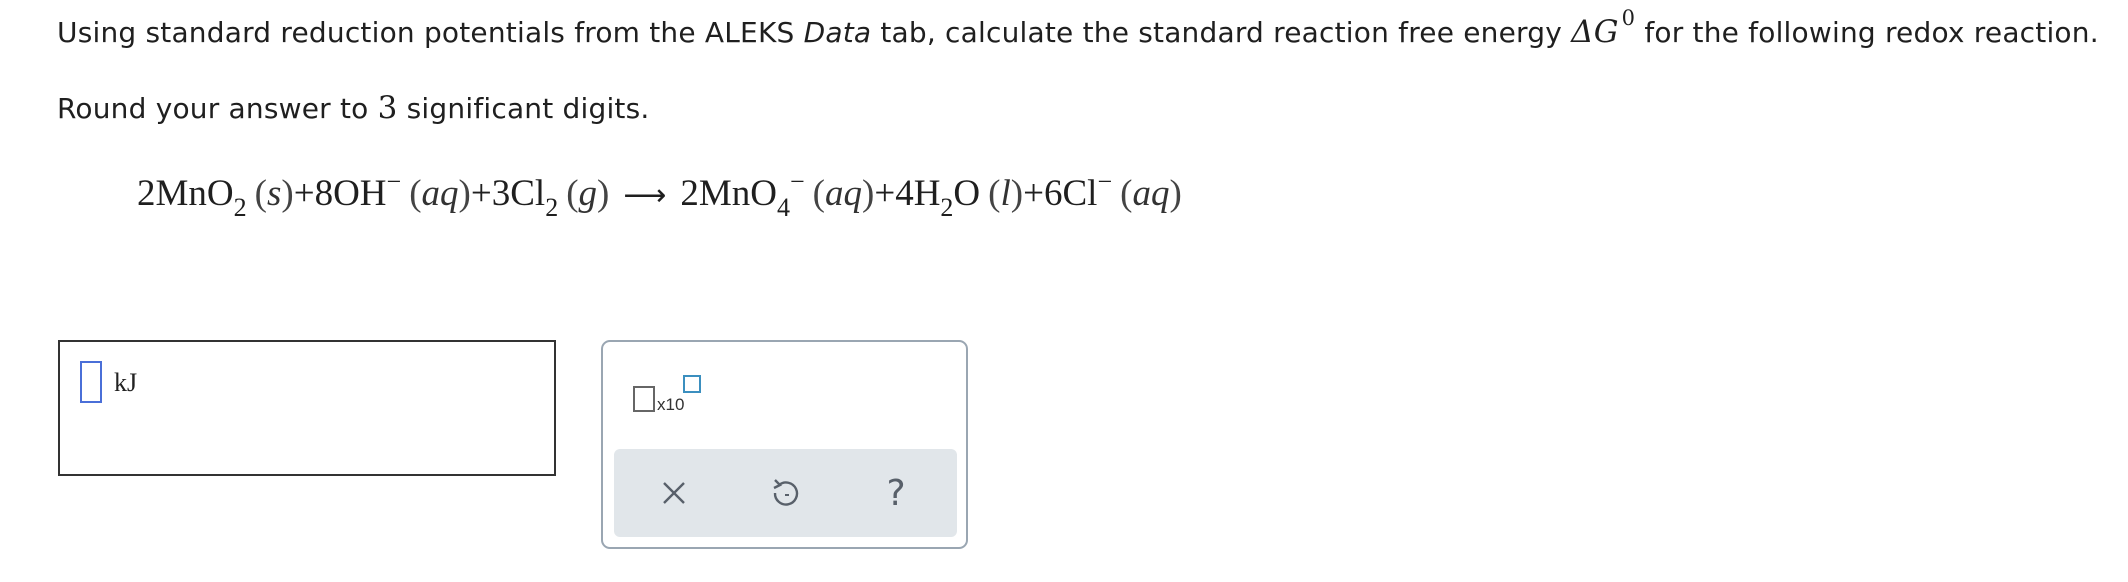  I want to click on formula: O, so click(967, 193).